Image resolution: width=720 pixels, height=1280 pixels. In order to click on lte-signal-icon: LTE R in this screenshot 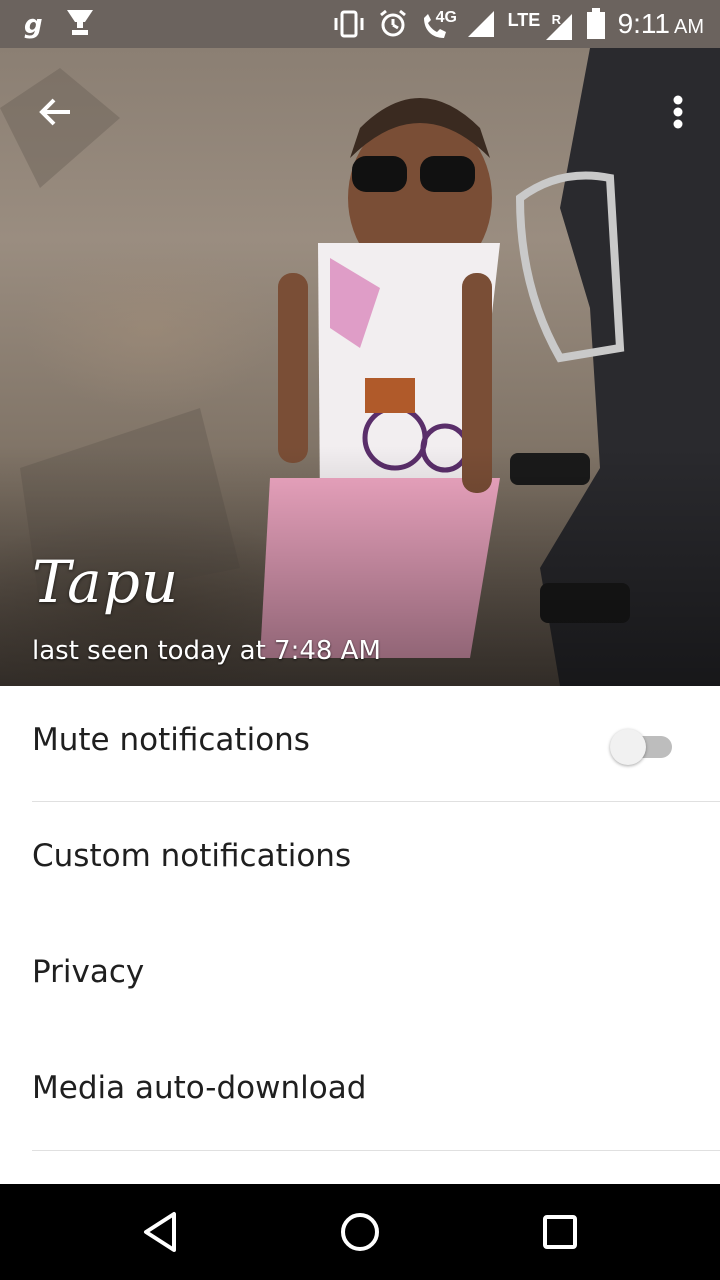, I will do `click(541, 26)`.